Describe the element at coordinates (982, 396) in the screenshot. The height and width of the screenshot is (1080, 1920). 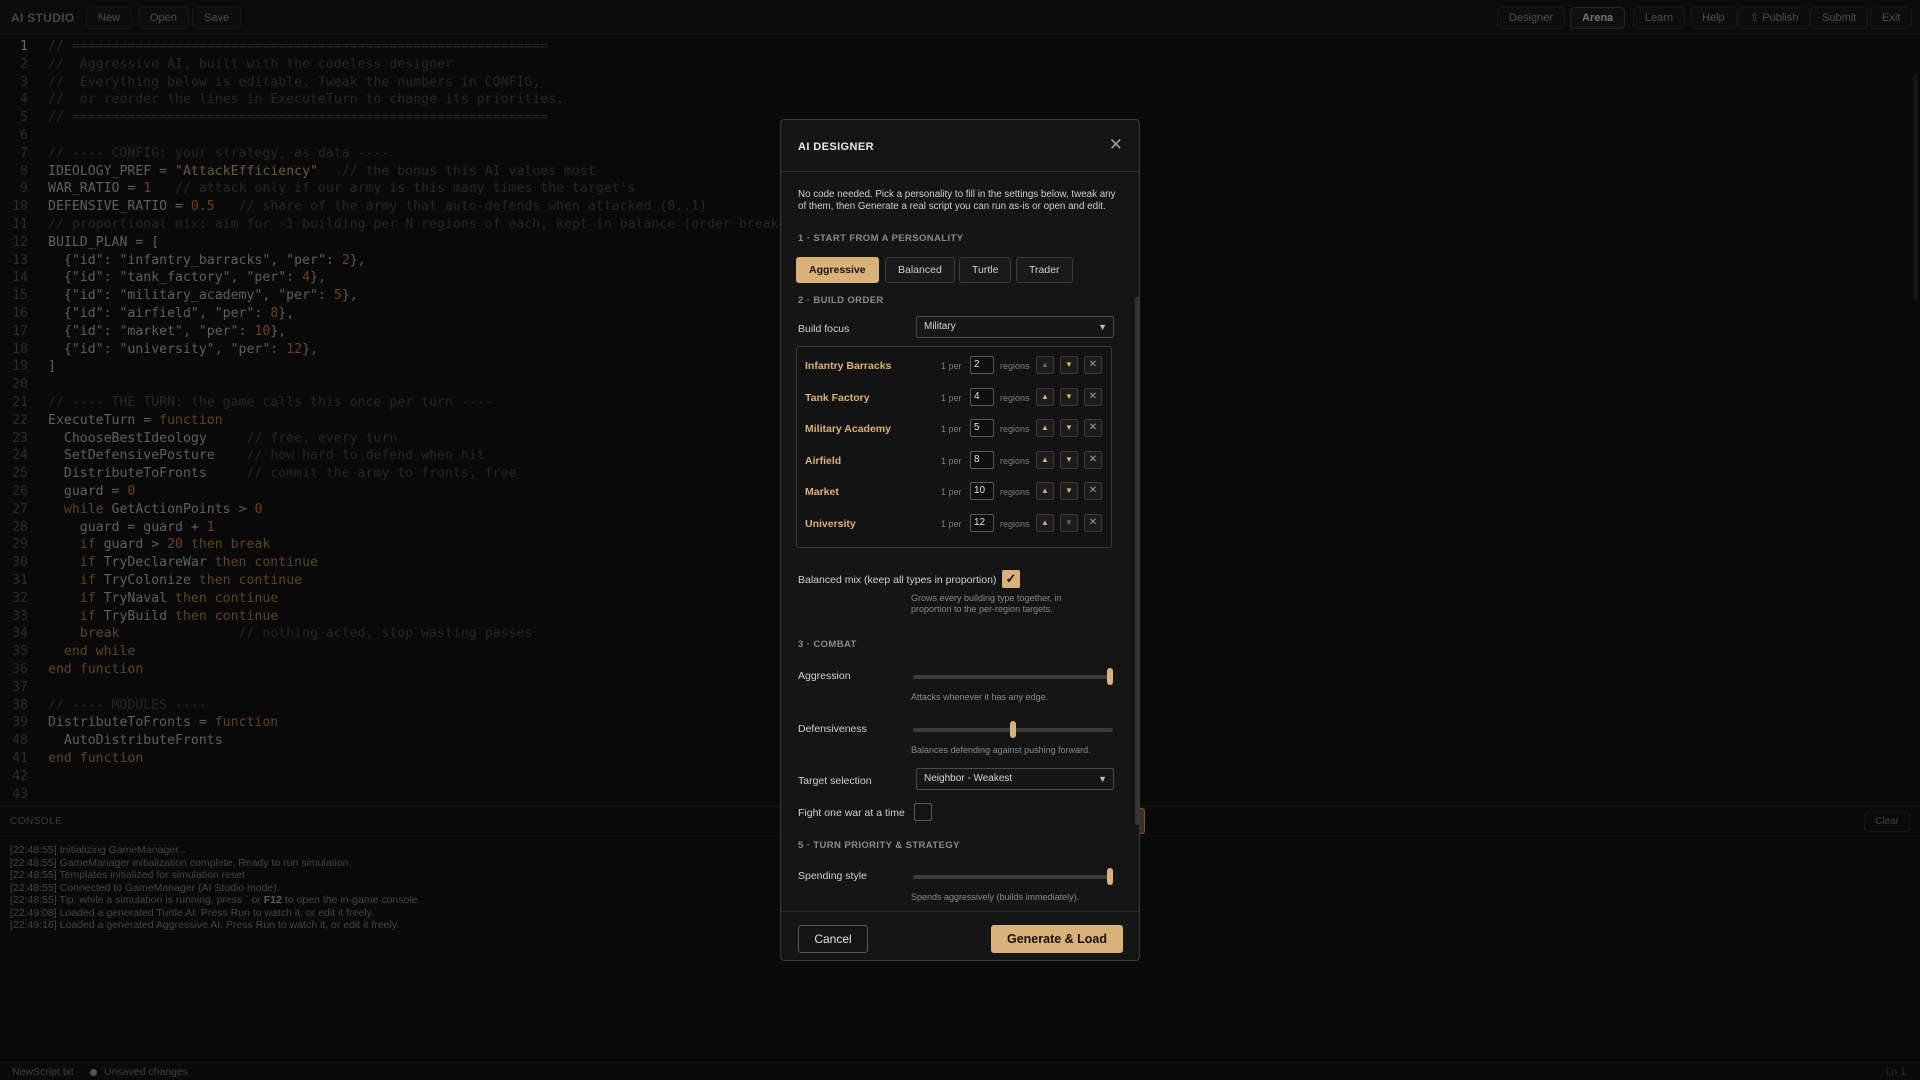
I see `per-region-input: 4` at that location.